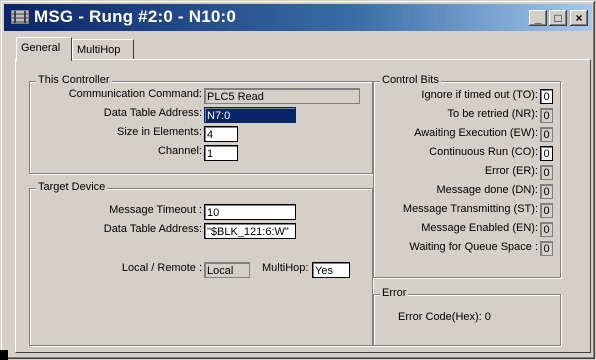 Image resolution: width=596 pixels, height=360 pixels. Describe the element at coordinates (546, 210) in the screenshot. I see `message-transmitting-bit: 0` at that location.